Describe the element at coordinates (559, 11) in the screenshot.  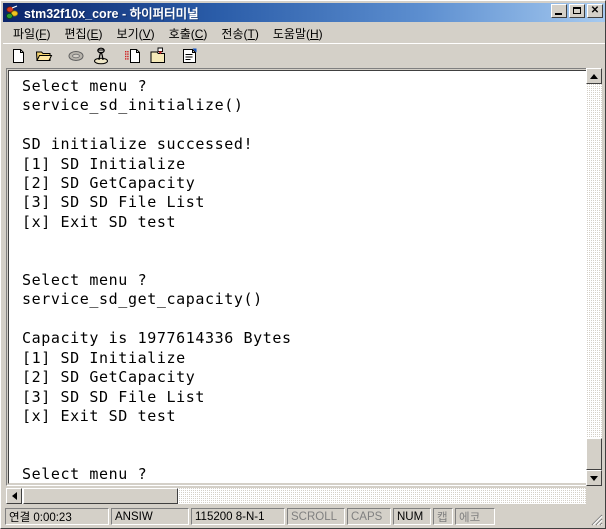
I see `minimize-button` at that location.